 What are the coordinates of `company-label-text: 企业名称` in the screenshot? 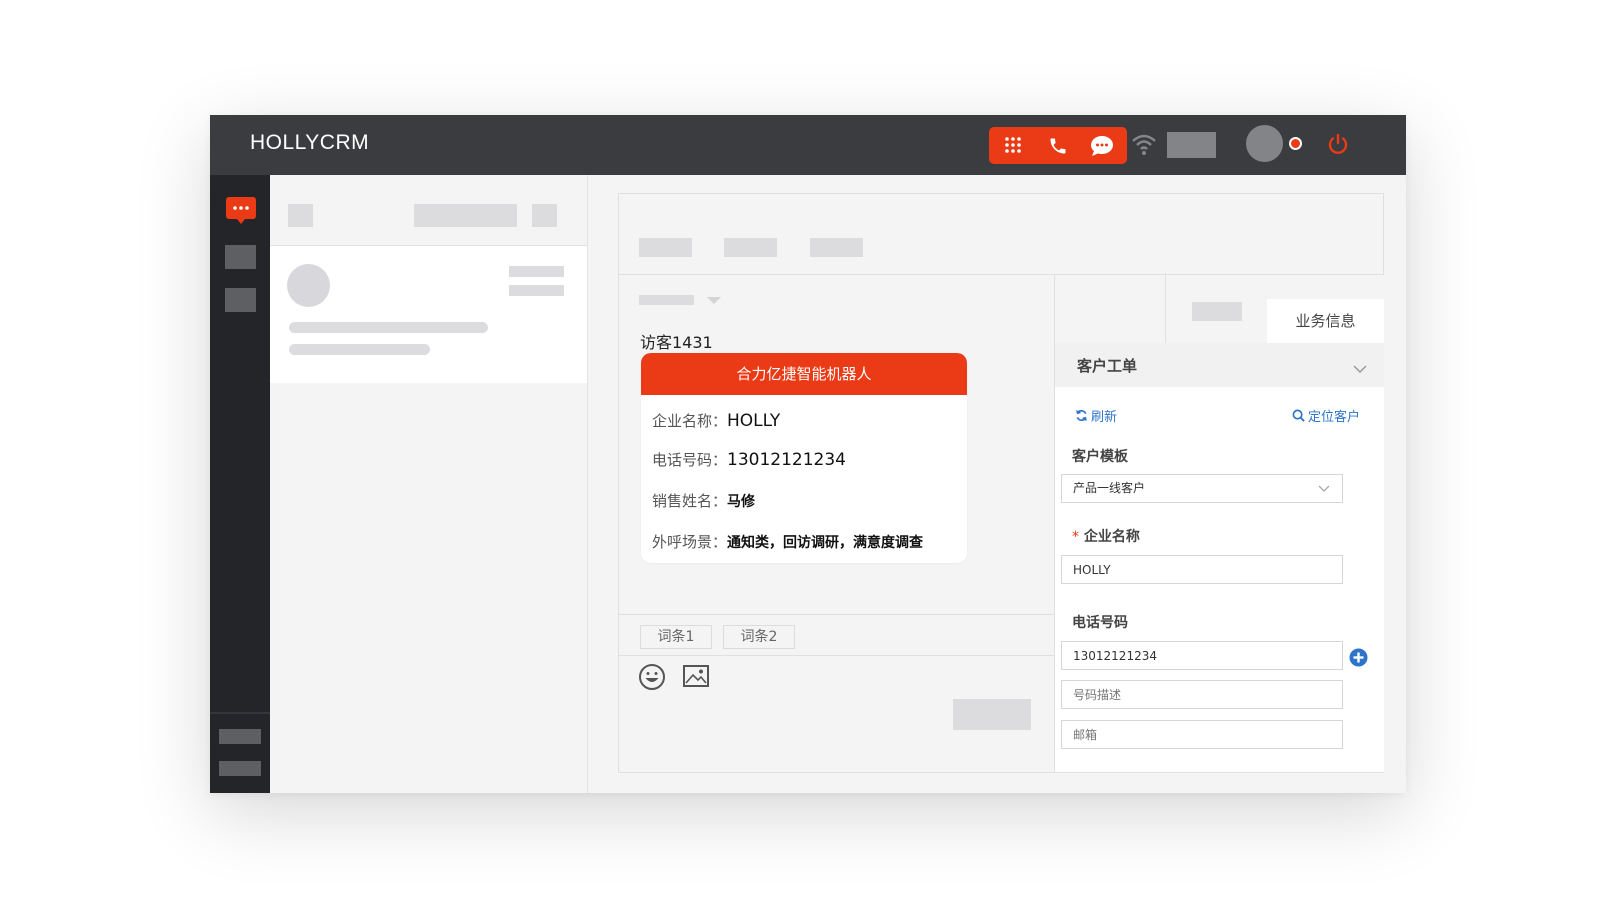 It's located at (1111, 537).